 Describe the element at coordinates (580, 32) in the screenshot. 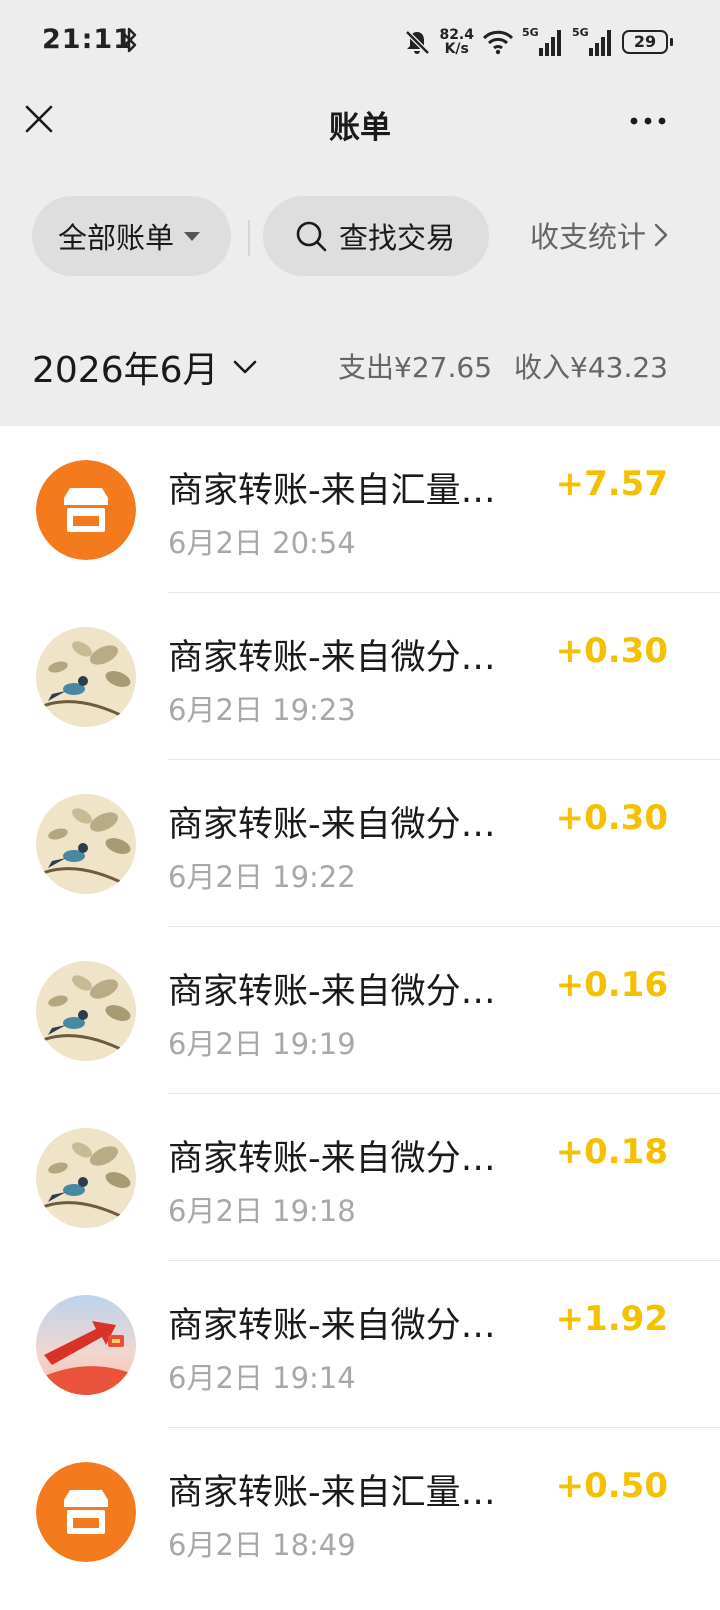

I see `signal-label-2: 5G` at that location.